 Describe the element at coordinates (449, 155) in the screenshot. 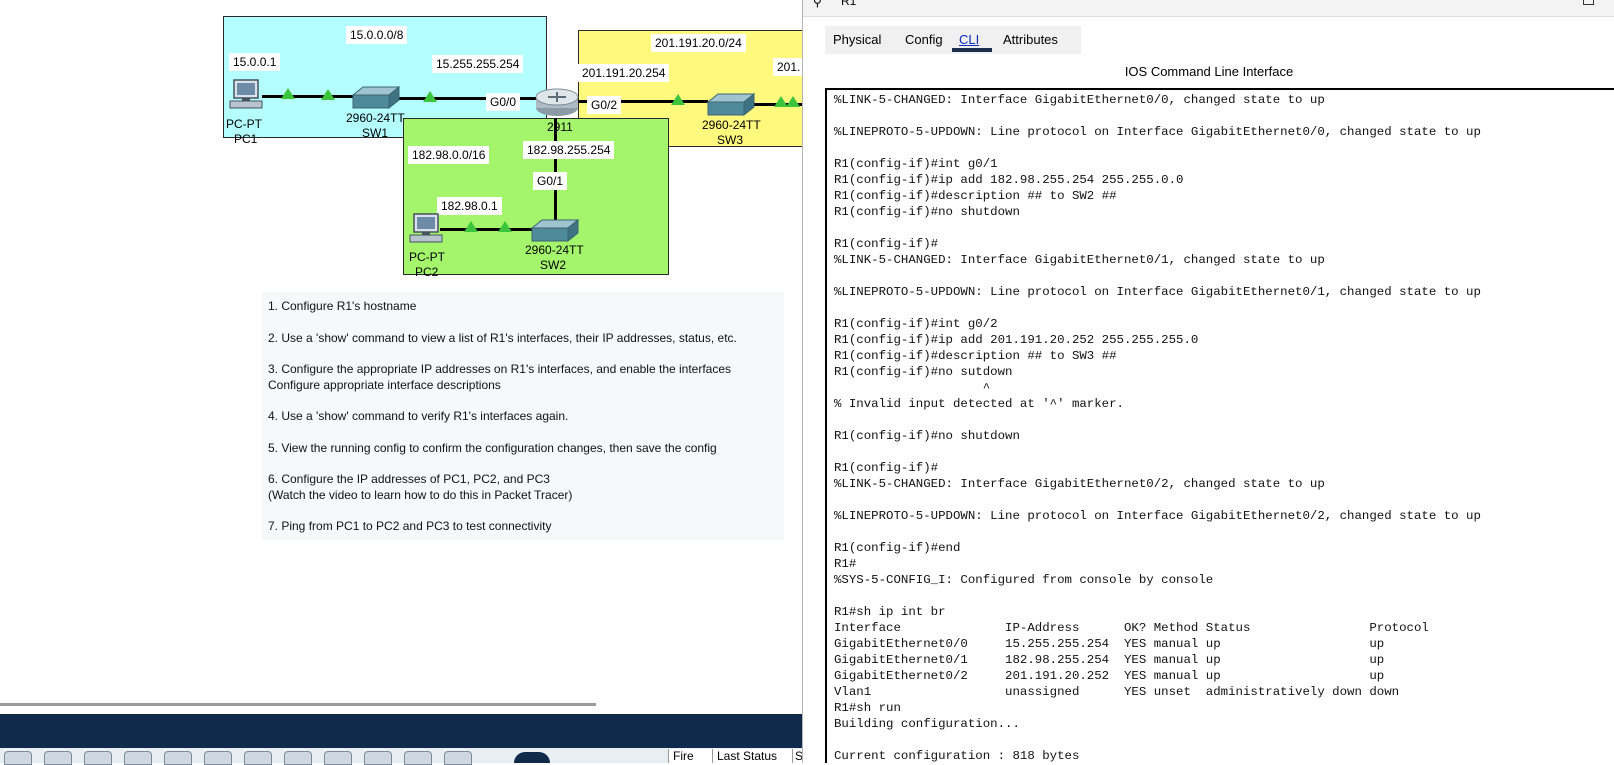

I see `network-label: 182.98.0.0/16` at that location.